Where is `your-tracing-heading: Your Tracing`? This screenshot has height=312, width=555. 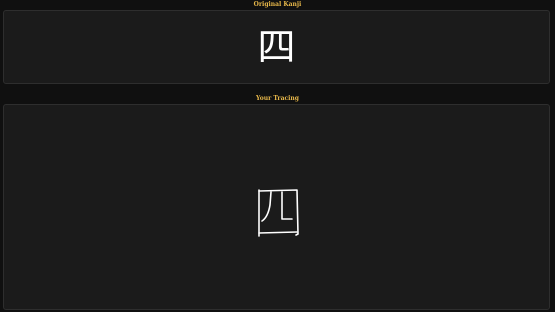
your-tracing-heading: Your Tracing is located at coordinates (277, 98).